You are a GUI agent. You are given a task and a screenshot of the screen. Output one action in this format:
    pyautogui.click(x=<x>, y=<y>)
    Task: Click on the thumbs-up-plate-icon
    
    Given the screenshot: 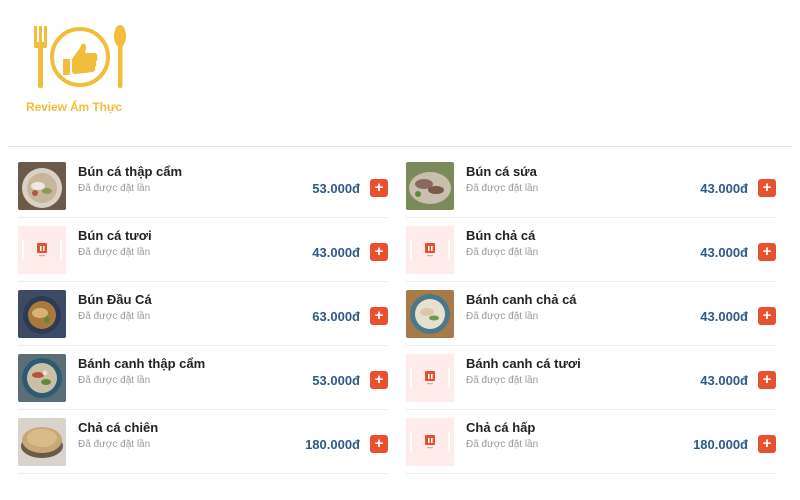 What is the action you would take?
    pyautogui.click(x=80, y=56)
    